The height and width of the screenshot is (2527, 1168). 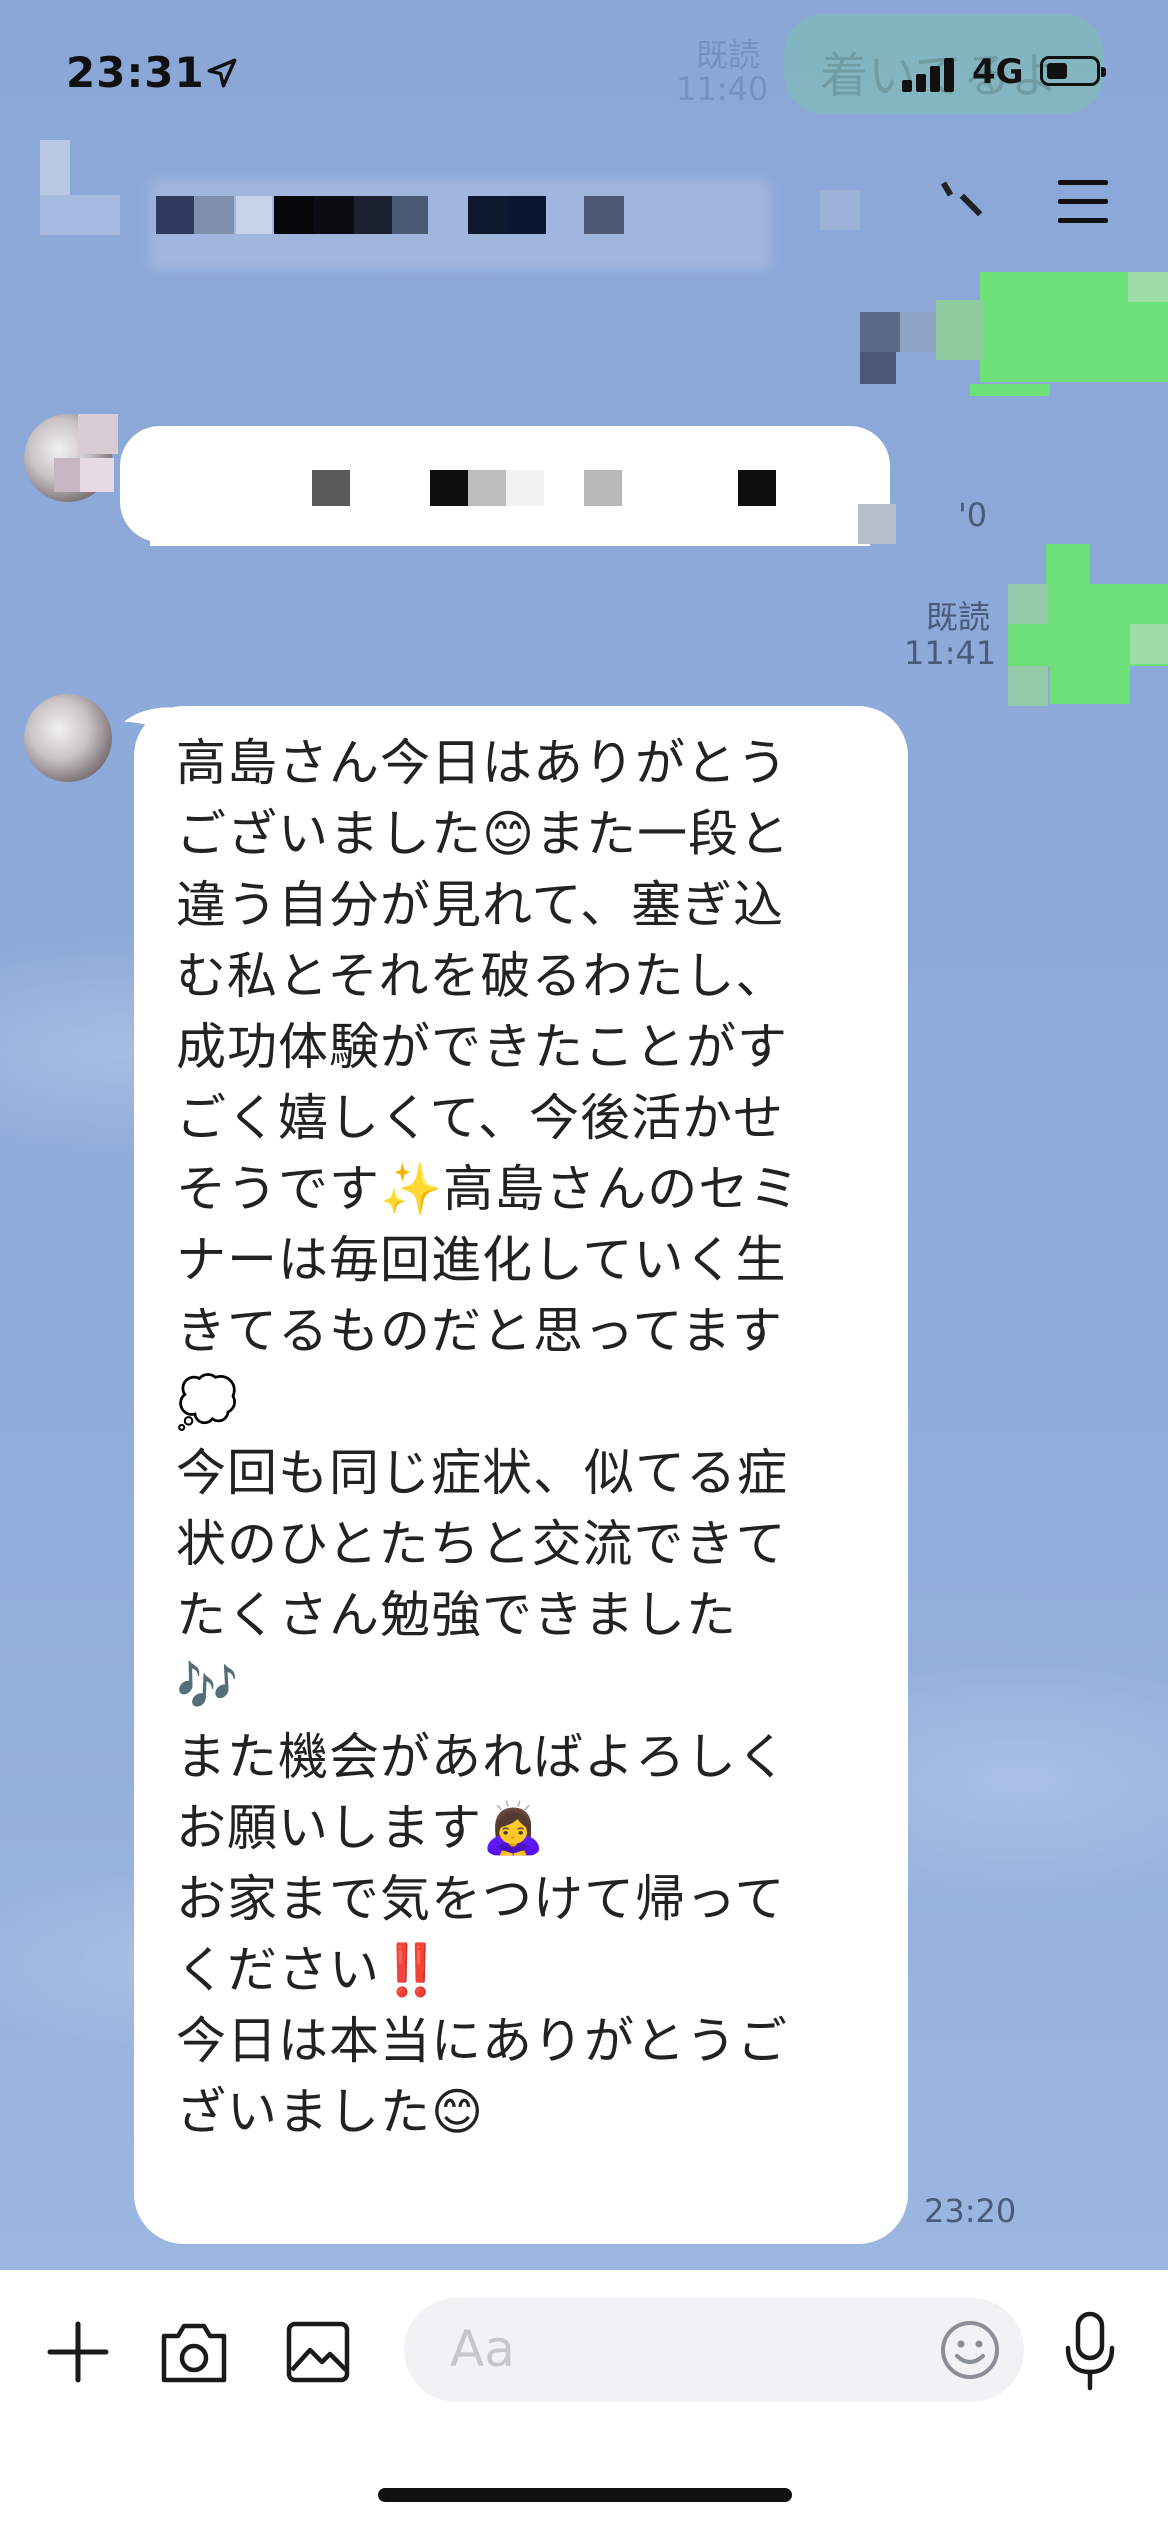 I want to click on chat-header, so click(x=584, y=210).